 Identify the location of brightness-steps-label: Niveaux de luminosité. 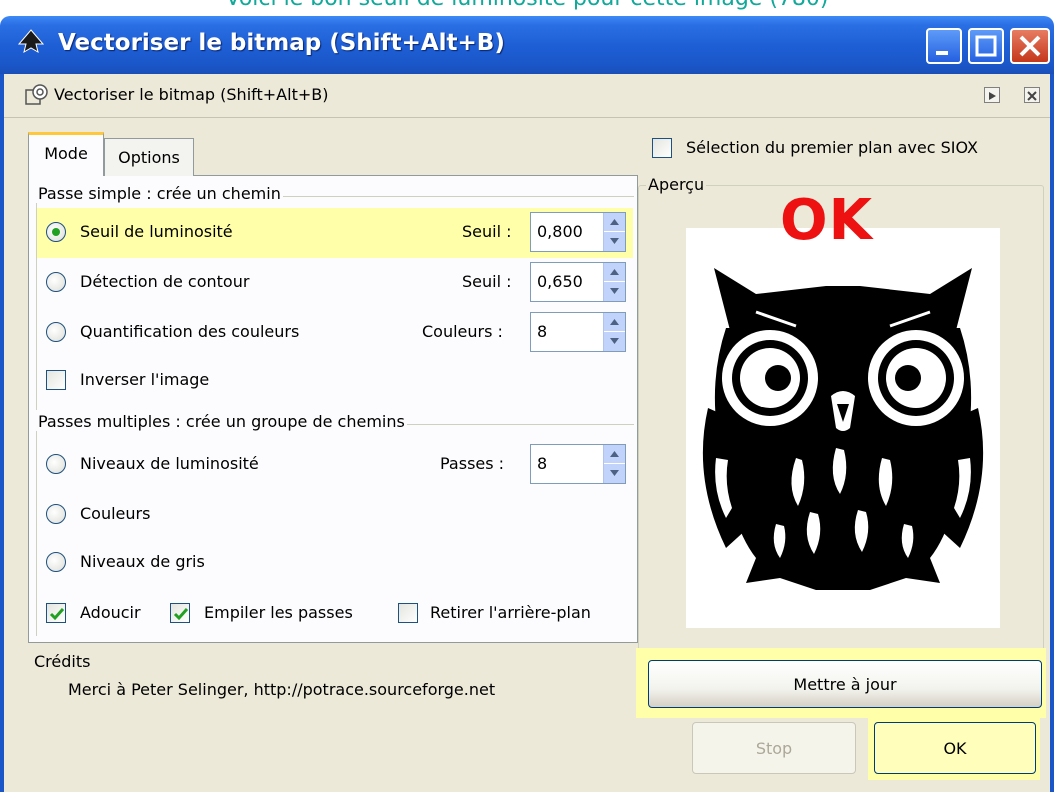
(169, 463).